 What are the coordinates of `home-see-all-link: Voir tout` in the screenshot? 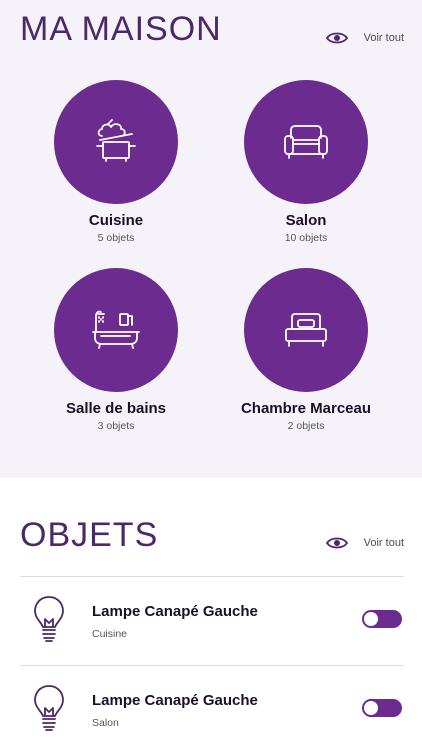 It's located at (364, 38).